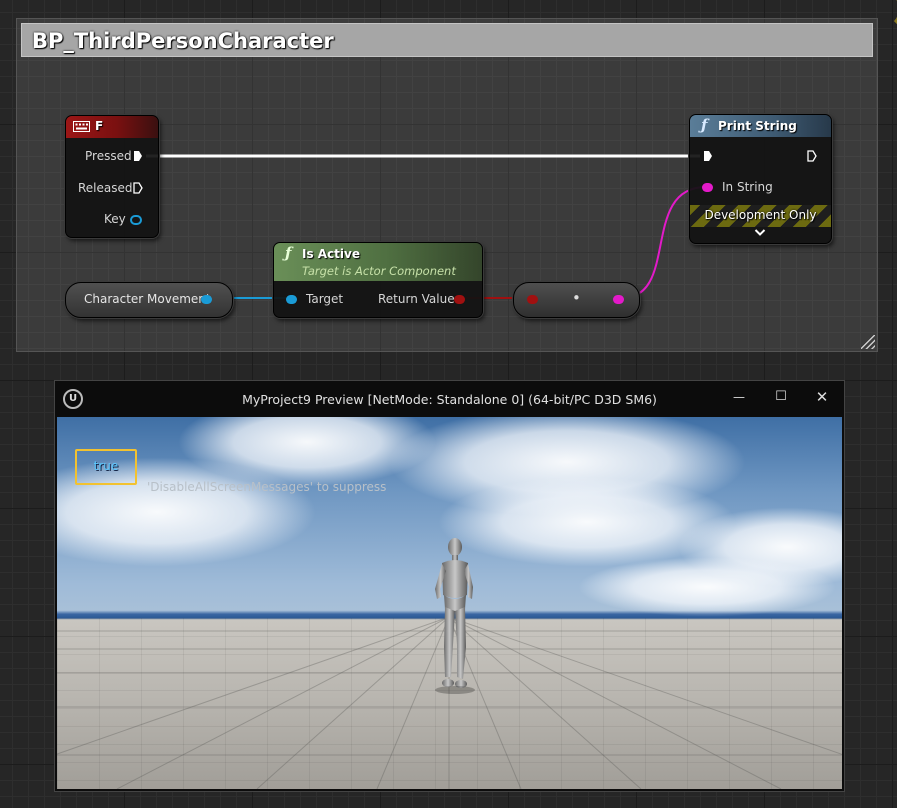 This screenshot has height=808, width=897. What do you see at coordinates (291, 299) in the screenshot?
I see `target-pin` at bounding box center [291, 299].